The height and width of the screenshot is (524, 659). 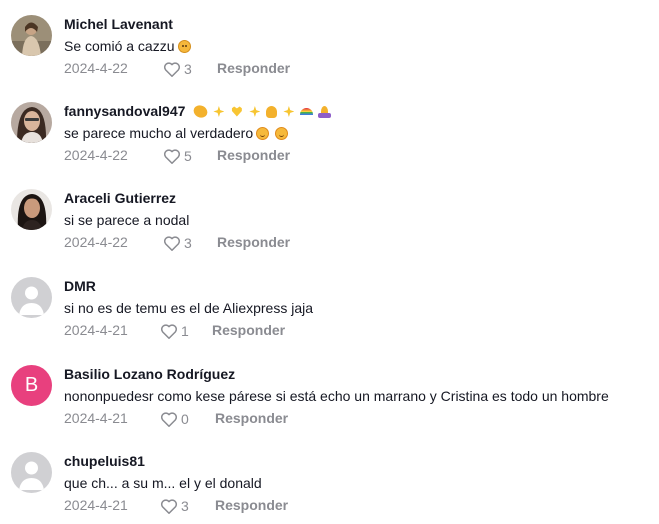 What do you see at coordinates (118, 24) in the screenshot?
I see `comment-username: Michel Lavenant` at bounding box center [118, 24].